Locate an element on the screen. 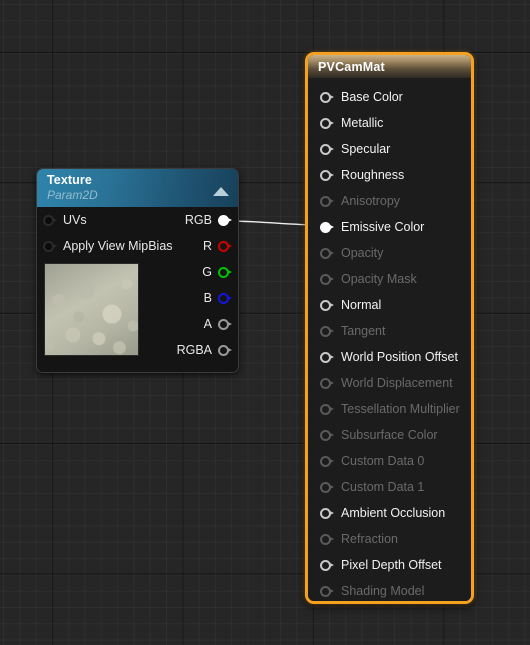  texture-node-subtitle: Param2D is located at coordinates (72, 195).